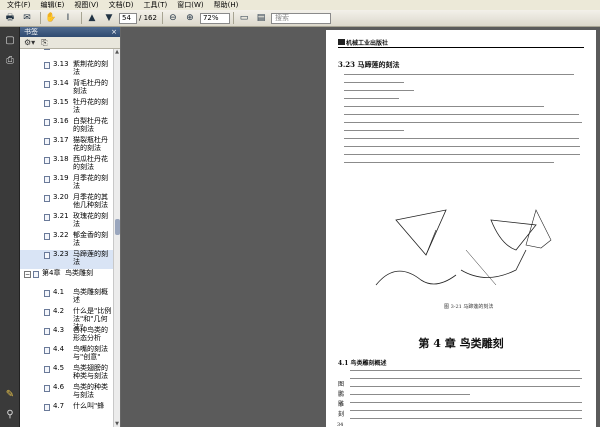 The width and height of the screenshot is (600, 427). What do you see at coordinates (10, 60) in the screenshot?
I see `bookmarks-icon: ⎙` at bounding box center [10, 60].